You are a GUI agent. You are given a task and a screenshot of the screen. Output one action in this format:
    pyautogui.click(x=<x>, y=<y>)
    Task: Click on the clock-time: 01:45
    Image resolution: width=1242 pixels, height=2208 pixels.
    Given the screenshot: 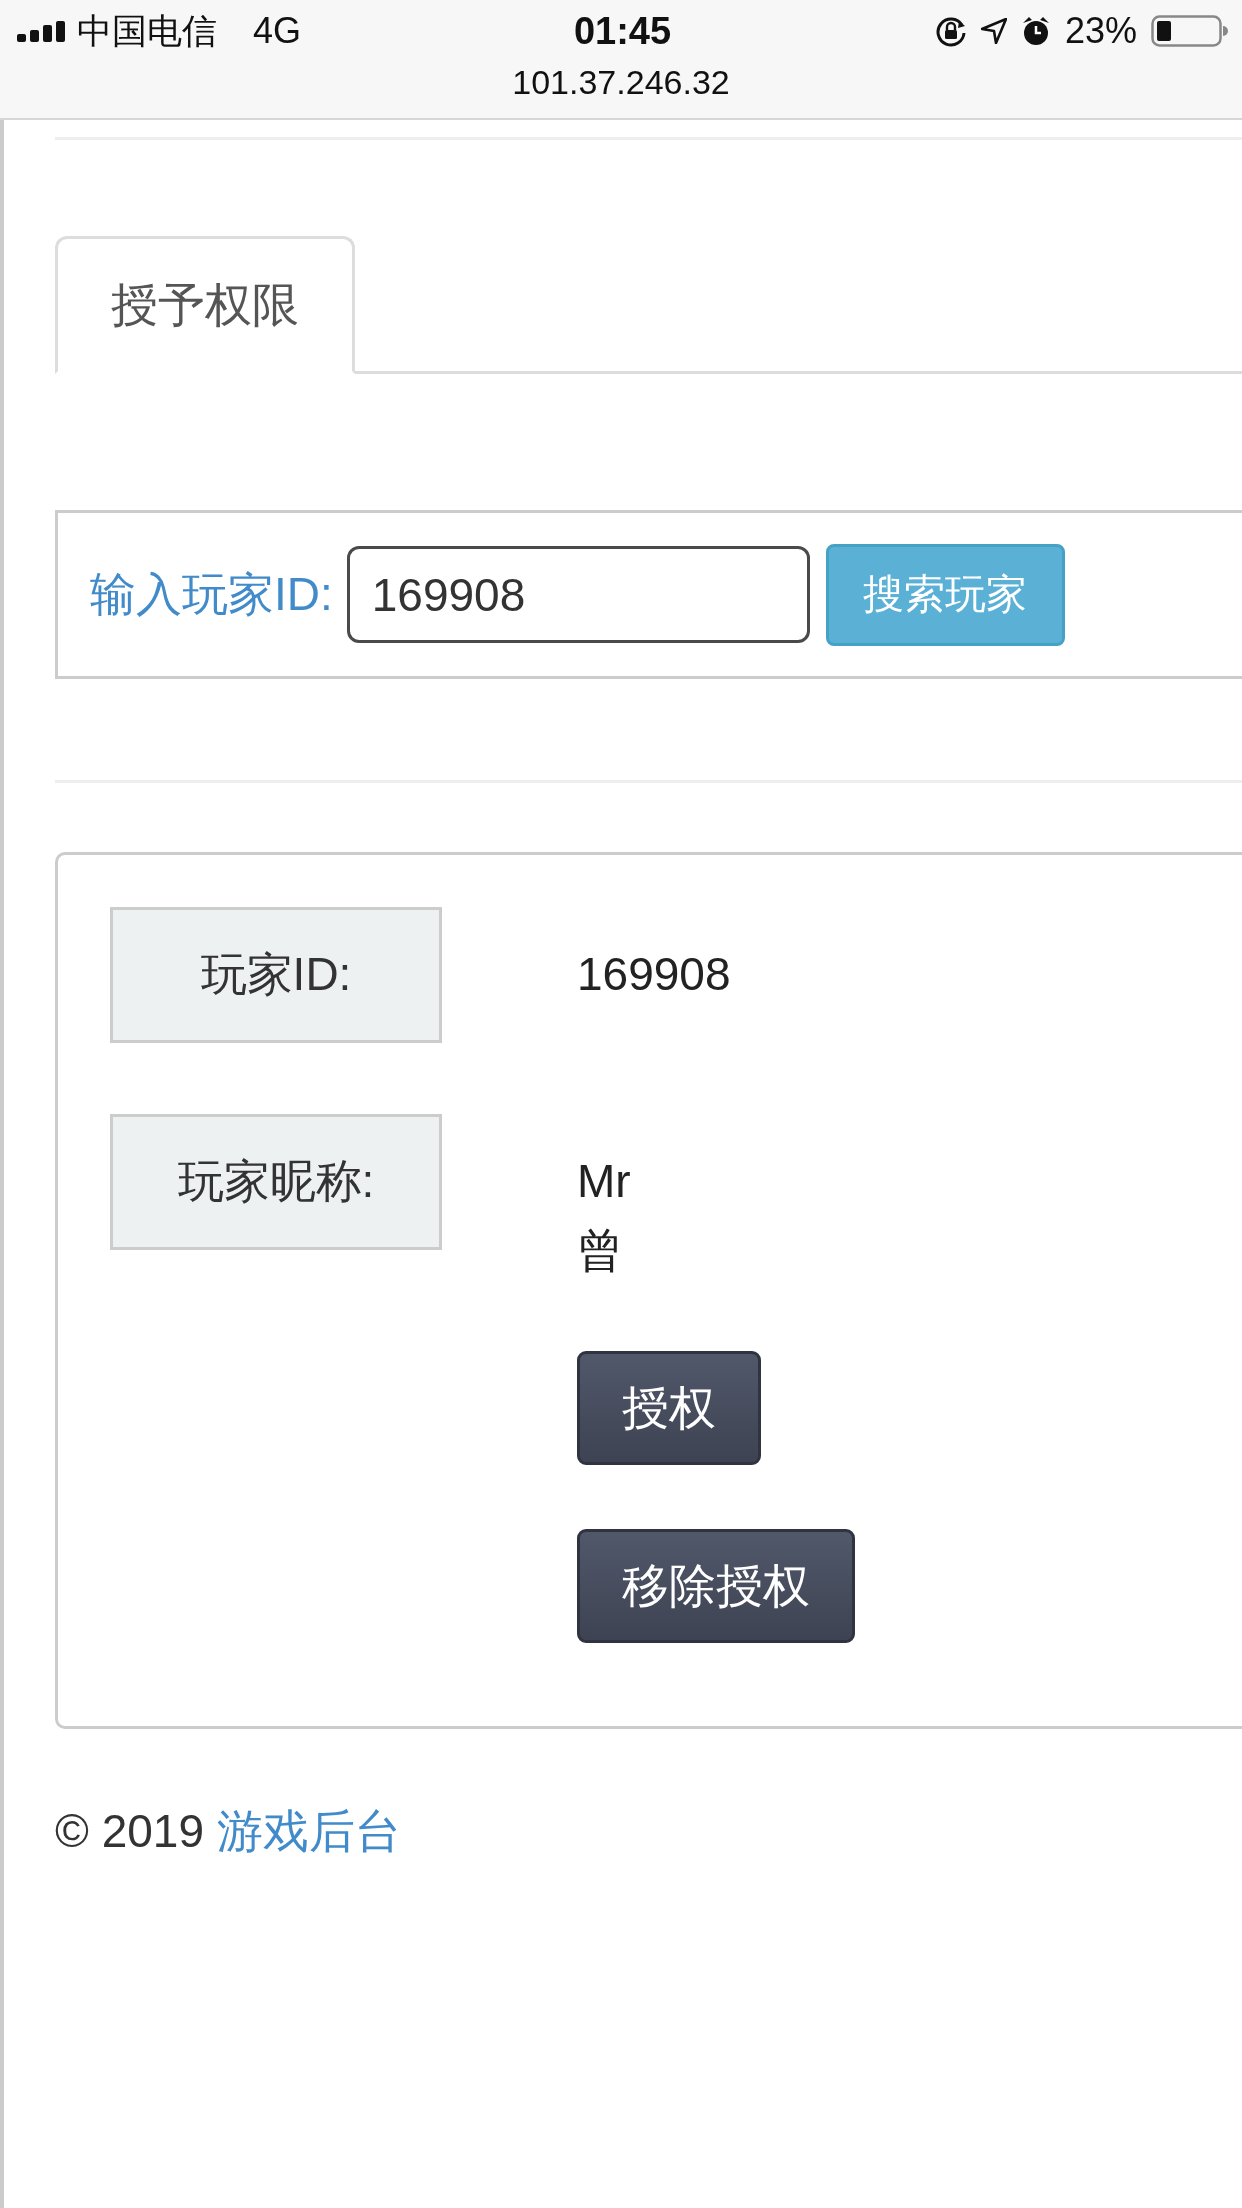 What is the action you would take?
    pyautogui.click(x=622, y=31)
    